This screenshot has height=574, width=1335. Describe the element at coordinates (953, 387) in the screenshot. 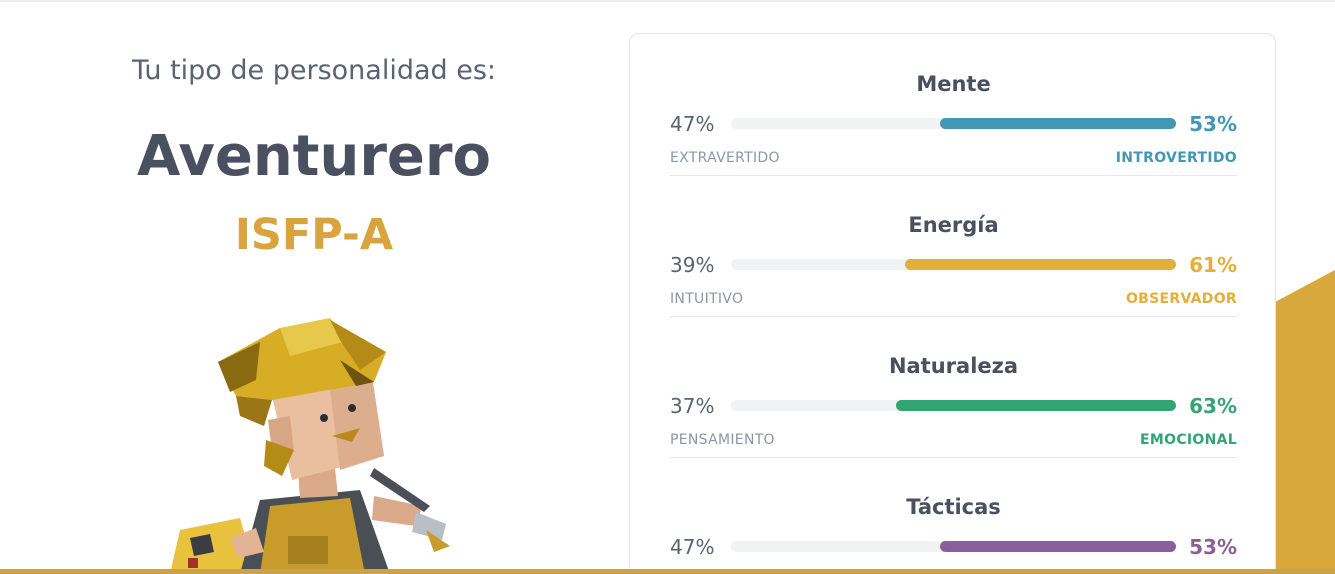

I see `trait-naturaleza: Naturaleza 37% 63% PENSAMIENTO EMOCIONAL` at that location.